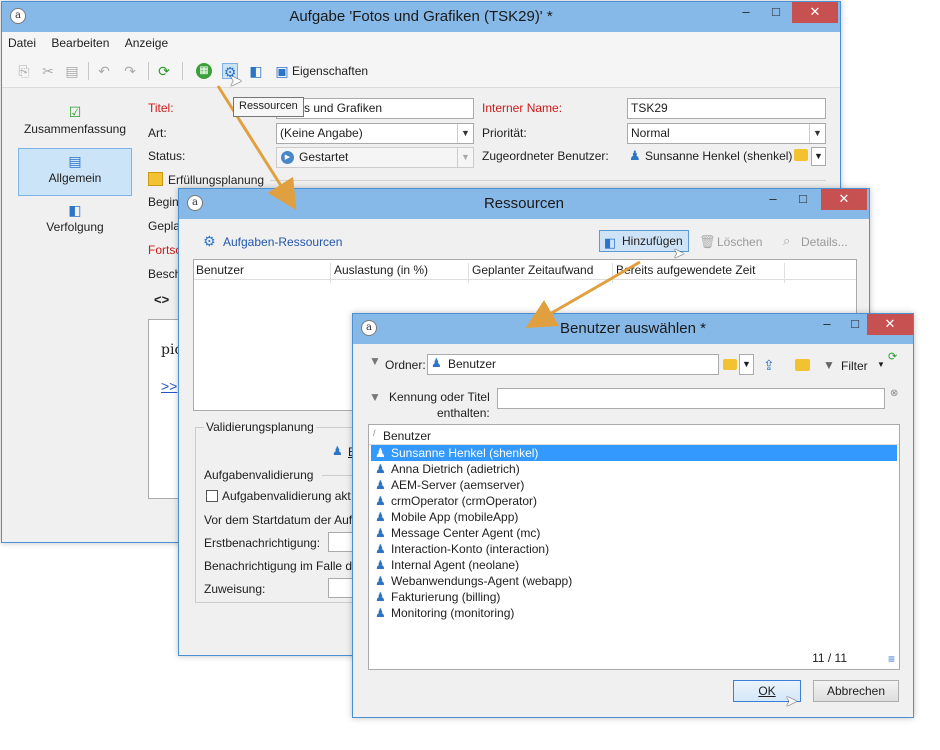  I want to click on arrow-to-select-user, so click(583, 294).